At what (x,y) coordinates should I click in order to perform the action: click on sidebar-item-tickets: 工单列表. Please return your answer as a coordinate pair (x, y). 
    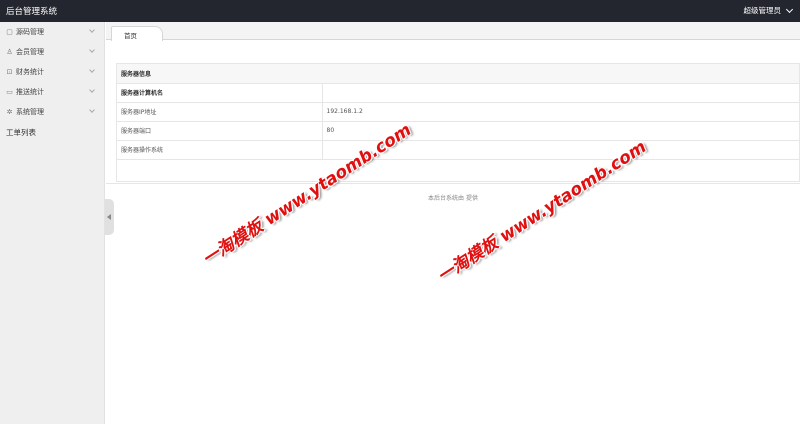
    Looking at the image, I should click on (52, 132).